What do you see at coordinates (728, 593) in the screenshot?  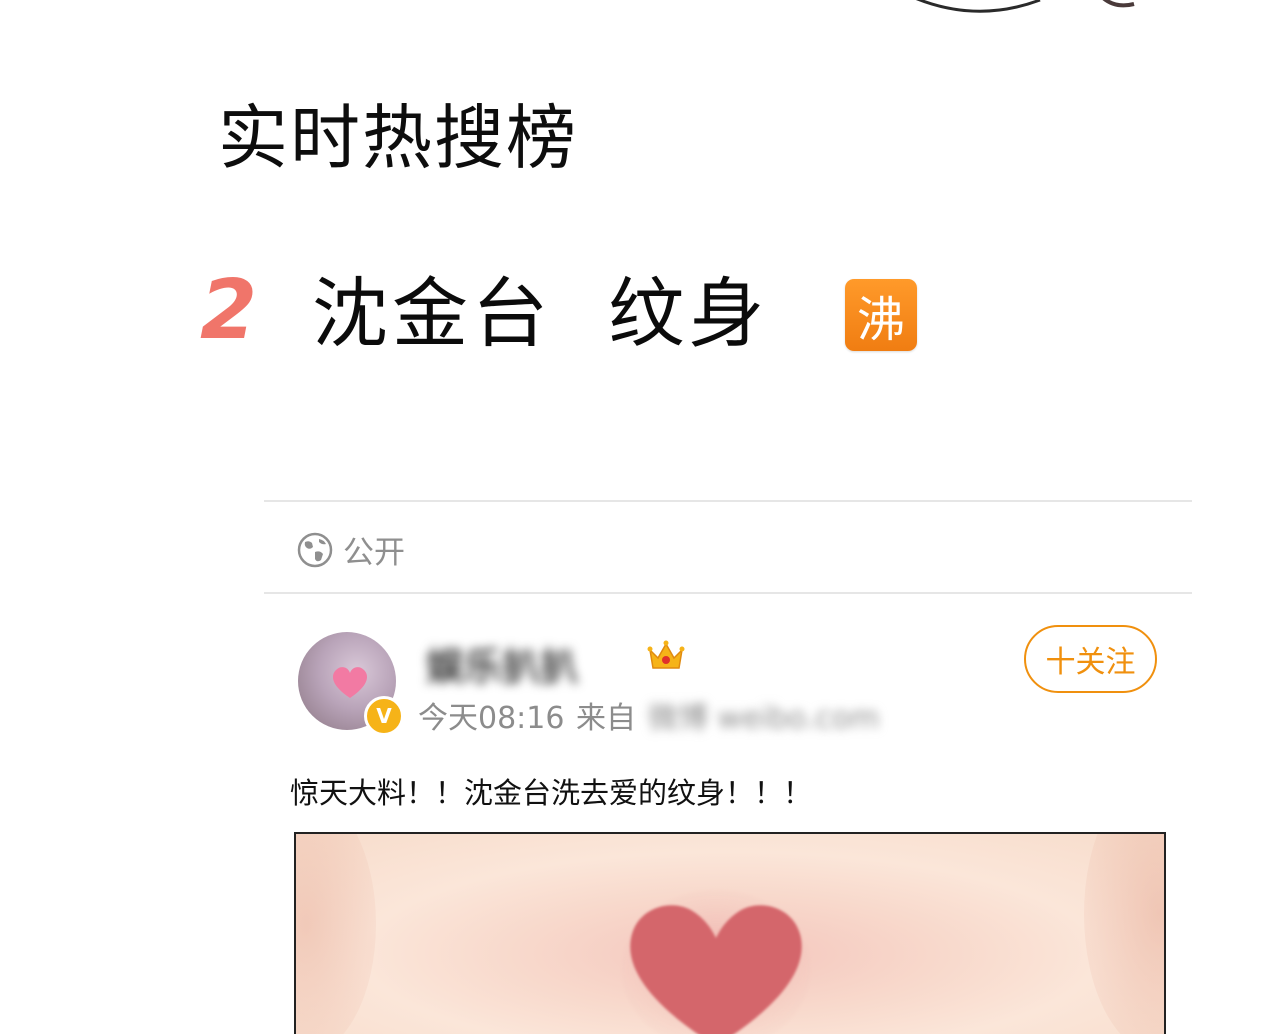 I see `divider-bottom` at bounding box center [728, 593].